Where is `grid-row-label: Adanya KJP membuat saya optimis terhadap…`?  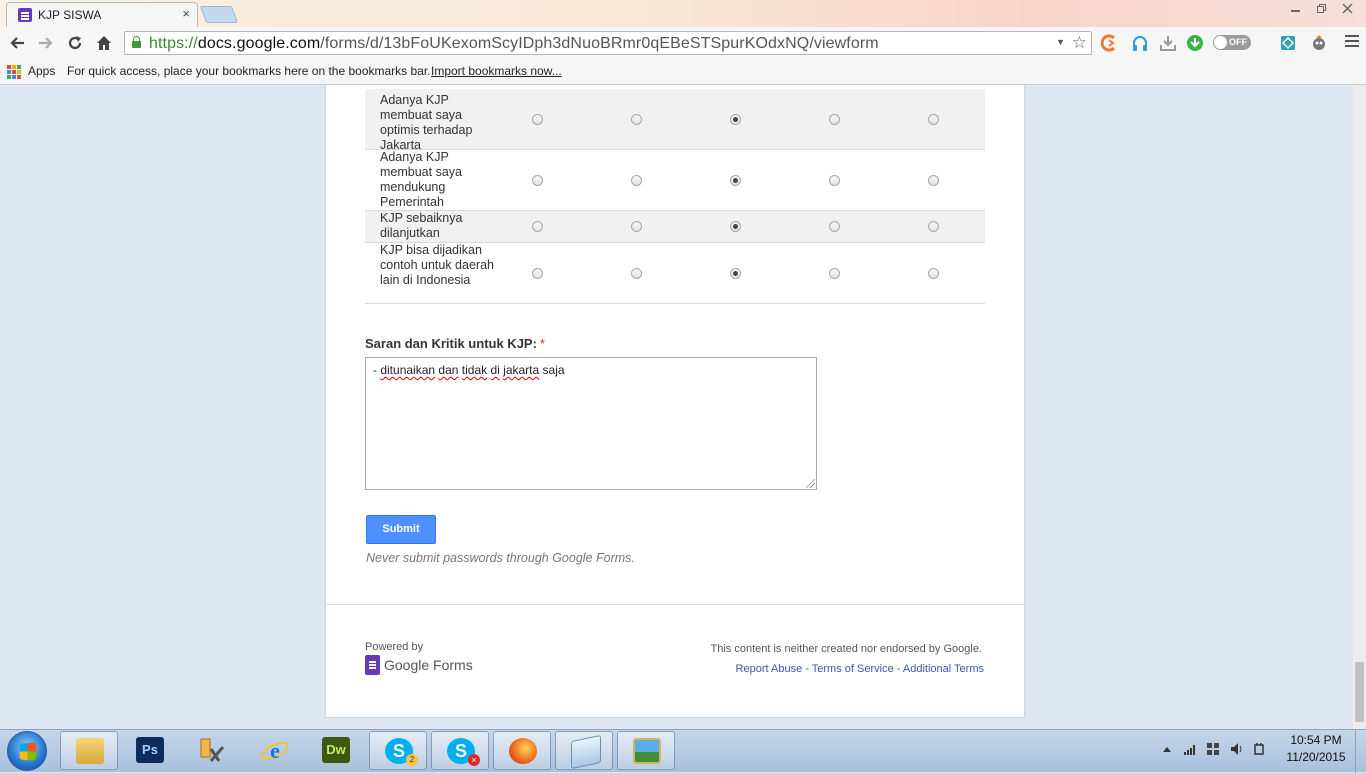
grid-row-label: Adanya KJP membuat saya optimis terhadap… is located at coordinates (426, 122).